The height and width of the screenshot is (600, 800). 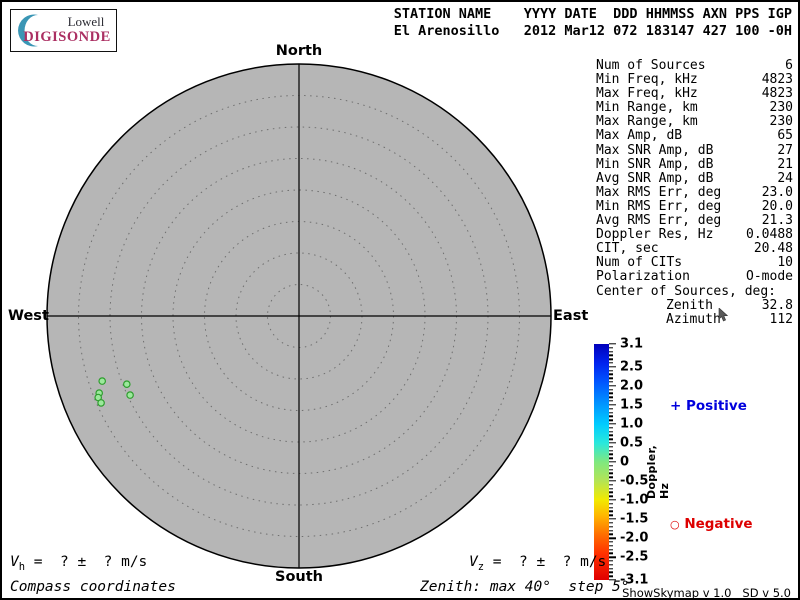 I want to click on vz-spacer, so click(x=488, y=562).